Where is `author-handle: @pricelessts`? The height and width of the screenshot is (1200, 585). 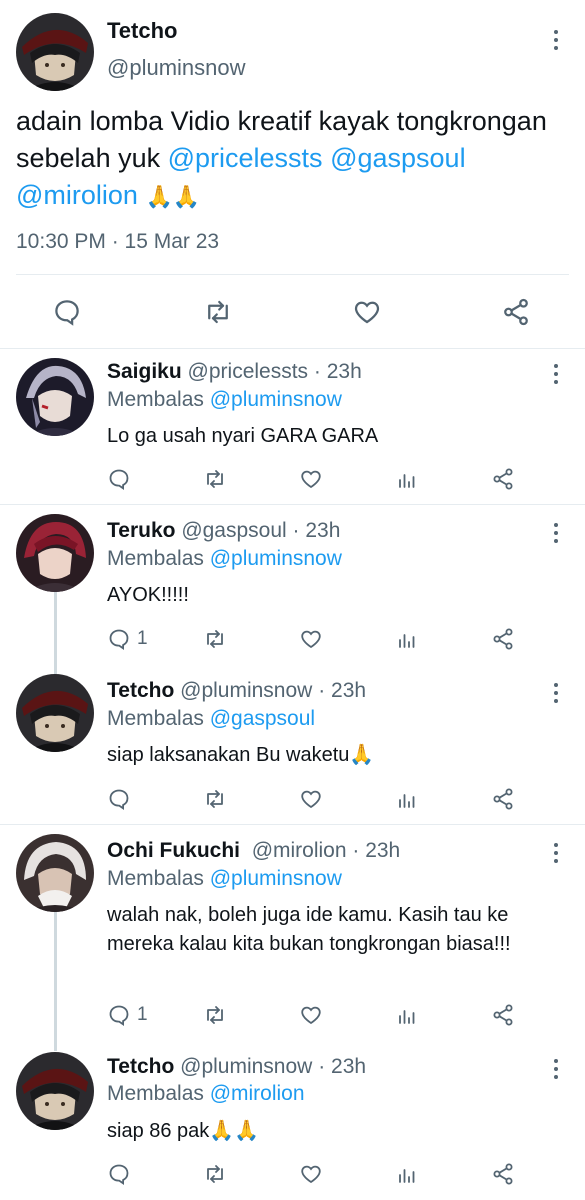 author-handle: @pricelessts is located at coordinates (248, 371).